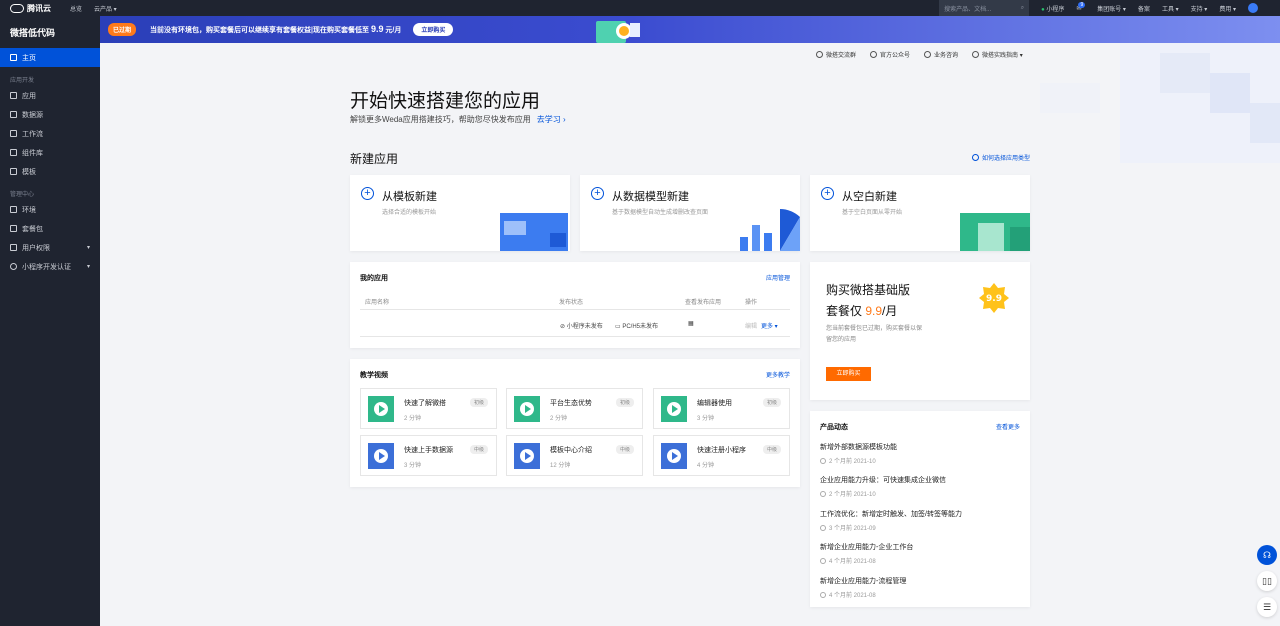 Image resolution: width=1280 pixels, height=626 pixels. Describe the element at coordinates (1170, 8) in the screenshot. I see `nav-tools: 工具 ▾` at that location.